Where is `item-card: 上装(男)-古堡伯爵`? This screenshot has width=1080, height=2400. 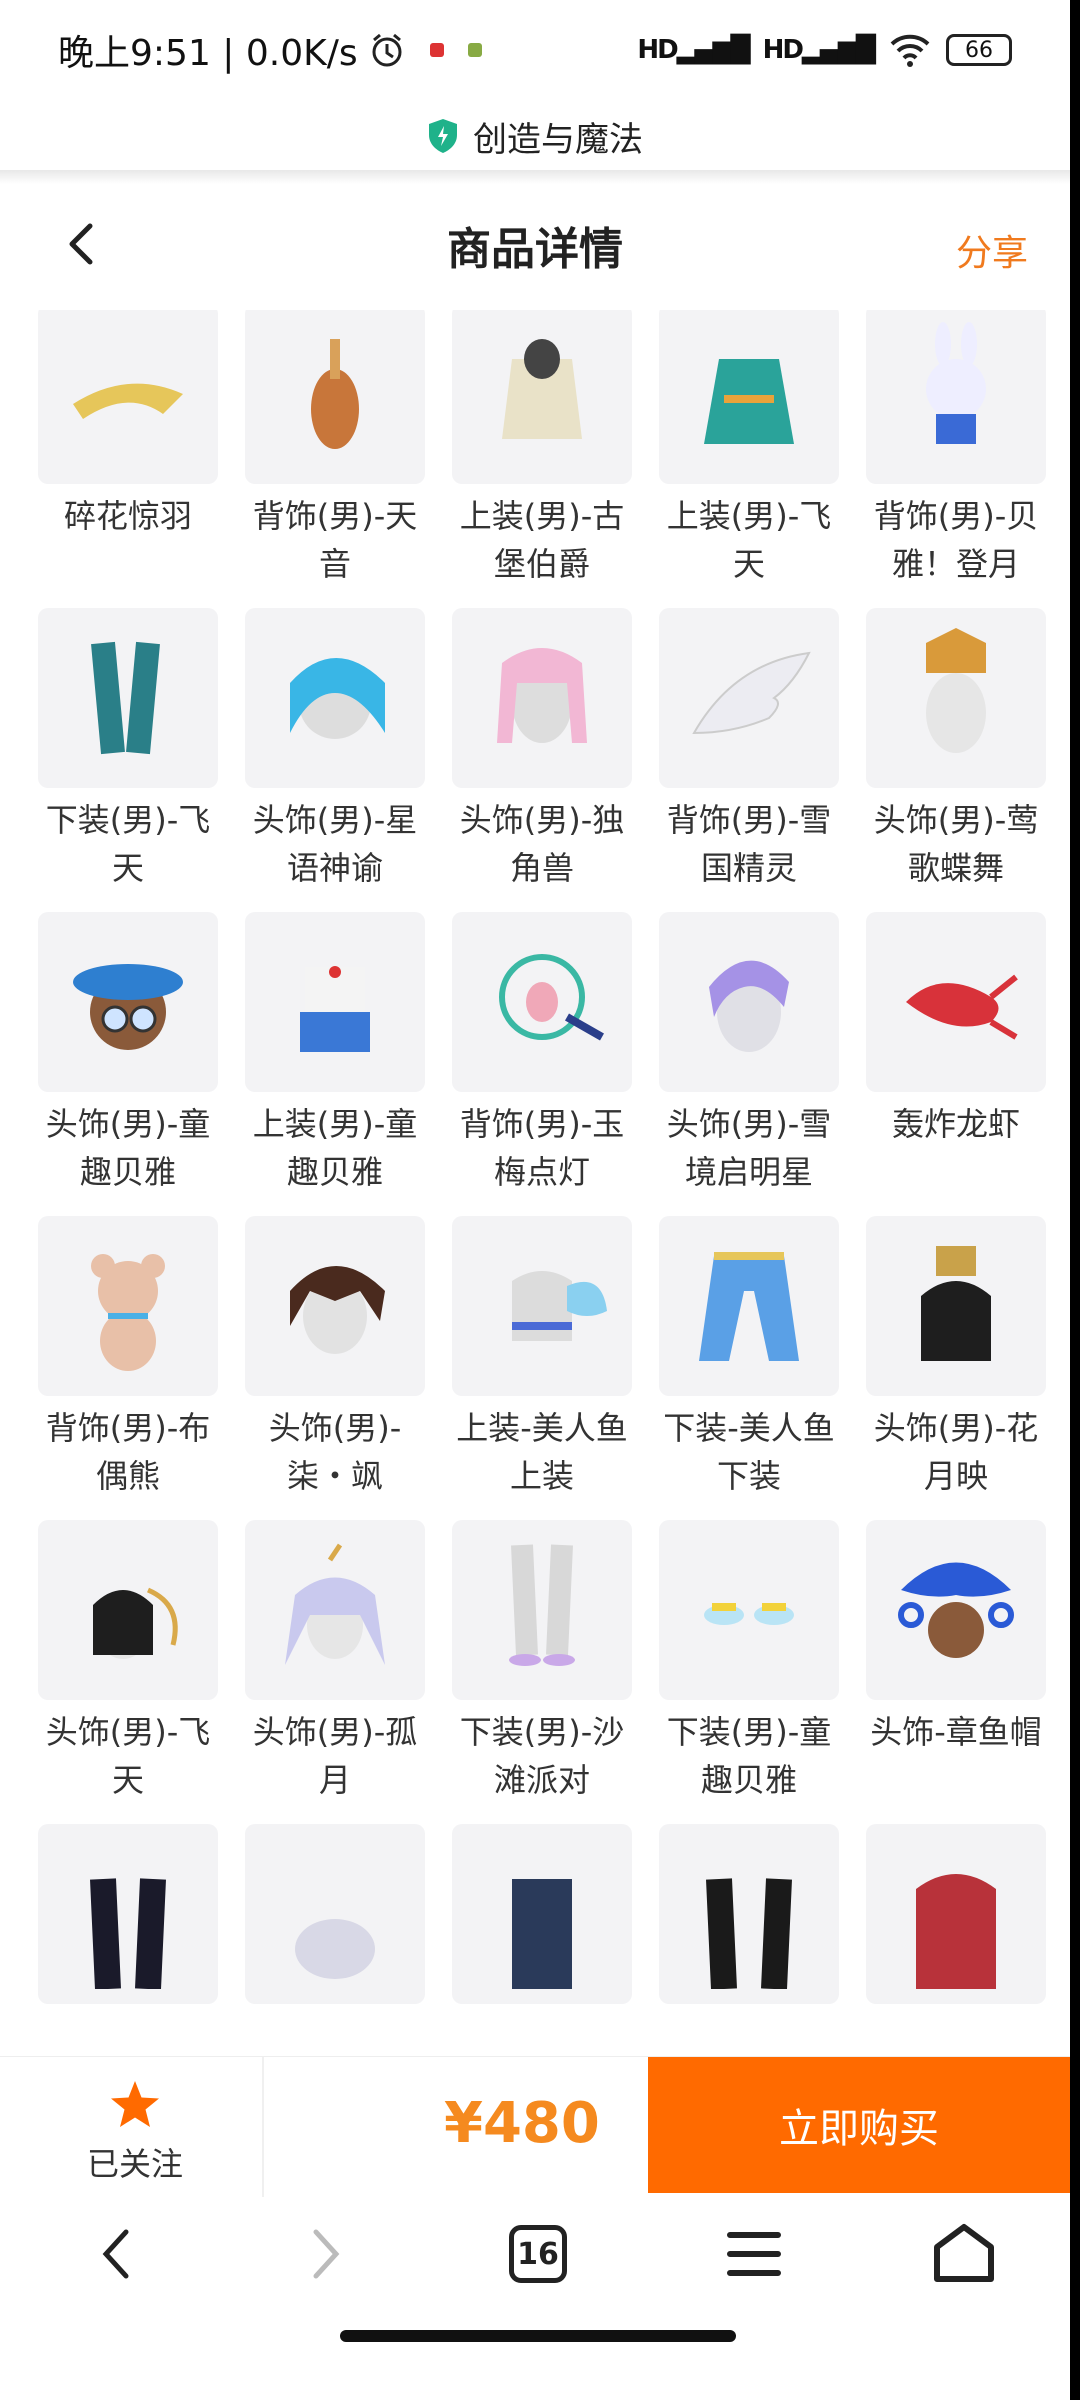 item-card: 上装(男)-古堡伯爵 is located at coordinates (542, 459).